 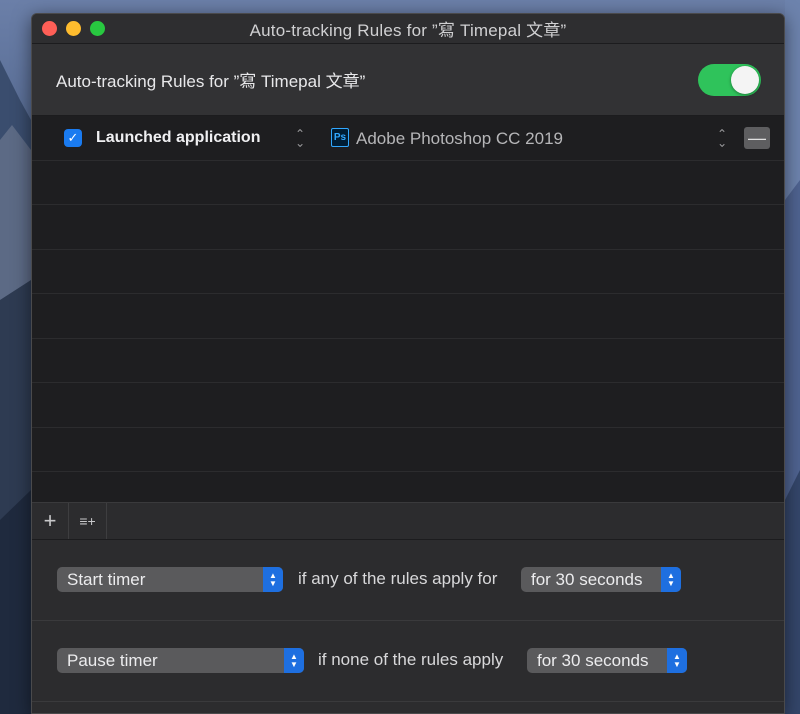 I want to click on add-rule-group-button: ≡+, so click(x=88, y=521).